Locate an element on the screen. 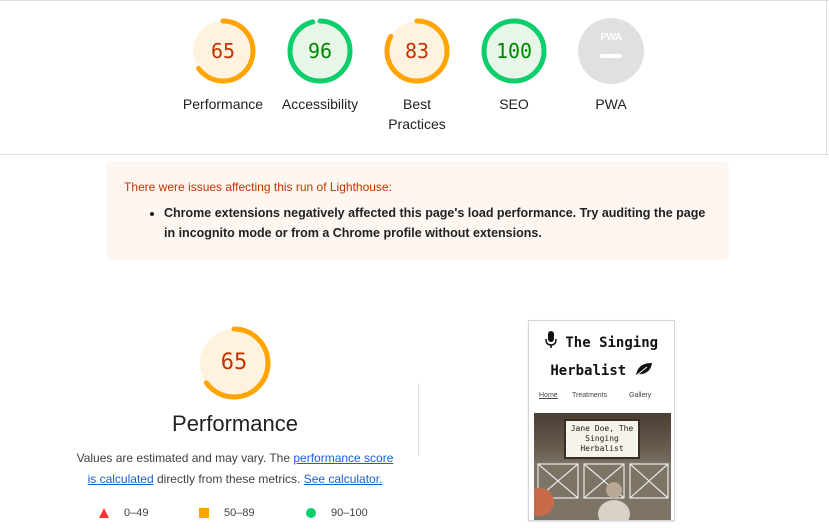 The width and height of the screenshot is (829, 532). site-nav-gallery: Gallery is located at coordinates (640, 395).